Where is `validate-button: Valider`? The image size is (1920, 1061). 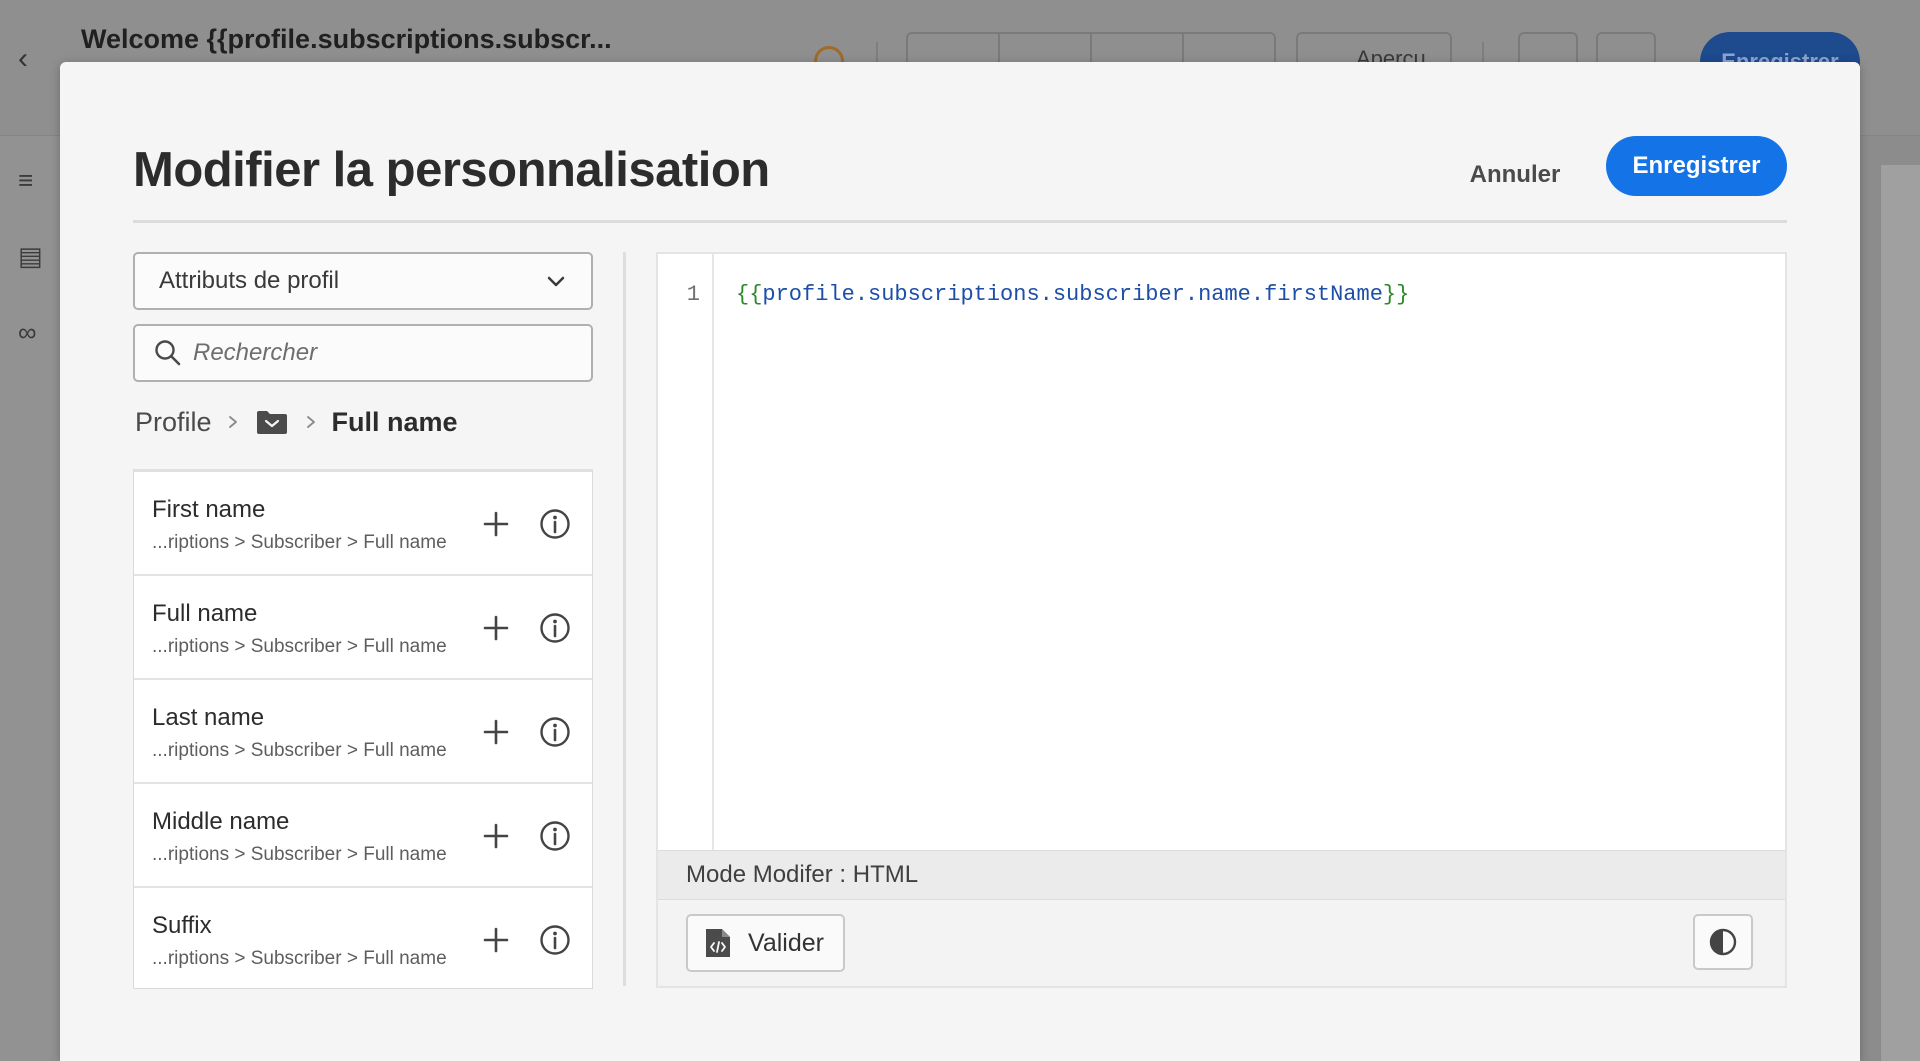 validate-button: Valider is located at coordinates (765, 943).